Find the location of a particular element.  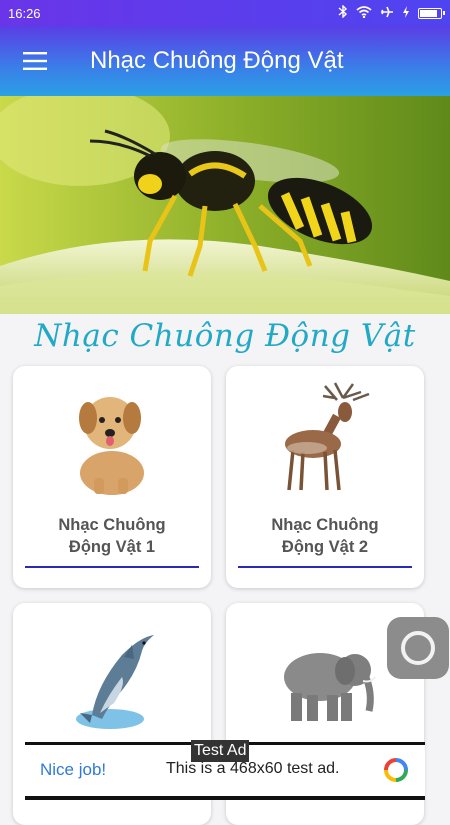

ad-nice-job: Nice job! is located at coordinates (73, 770).